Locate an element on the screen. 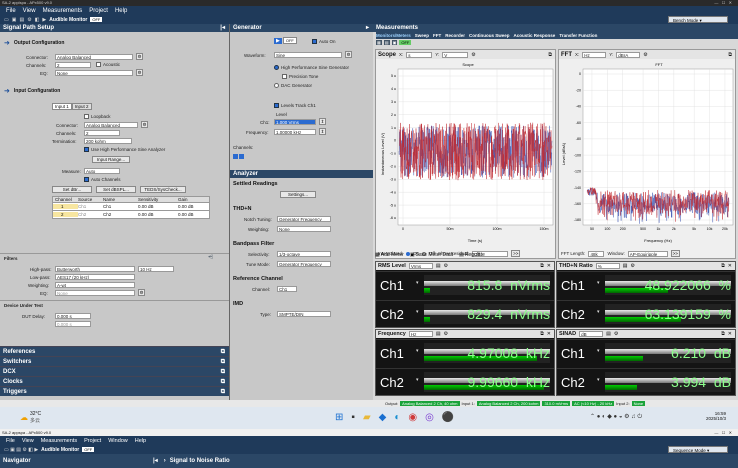 This screenshot has height=468, width=738. filter-icon: ⩤ is located at coordinates (210, 258).